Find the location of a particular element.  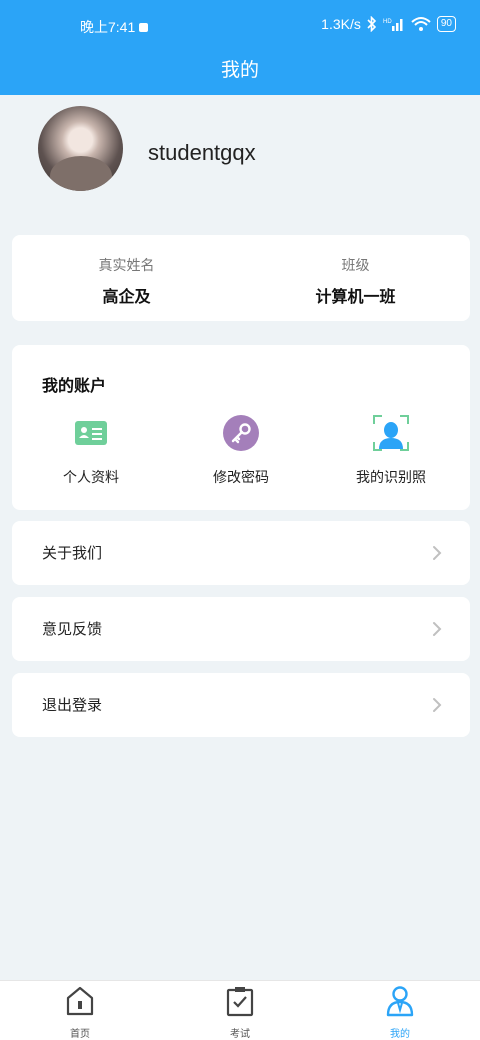

tab-exam: 考试 is located at coordinates (240, 1012).